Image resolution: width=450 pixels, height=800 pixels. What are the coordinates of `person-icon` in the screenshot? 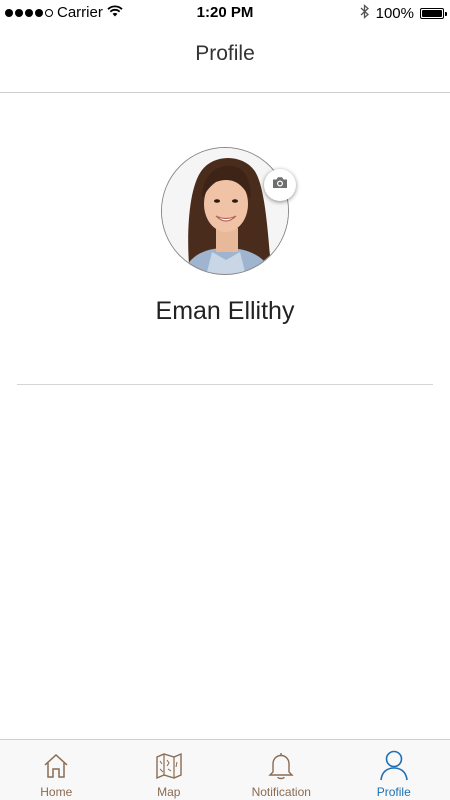 It's located at (394, 766).